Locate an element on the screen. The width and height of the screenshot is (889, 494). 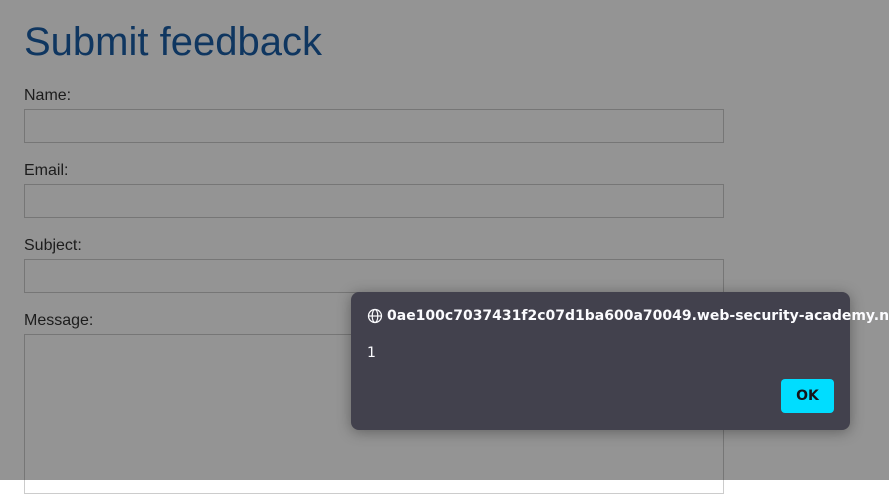
dialog-message: 1 is located at coordinates (371, 353).